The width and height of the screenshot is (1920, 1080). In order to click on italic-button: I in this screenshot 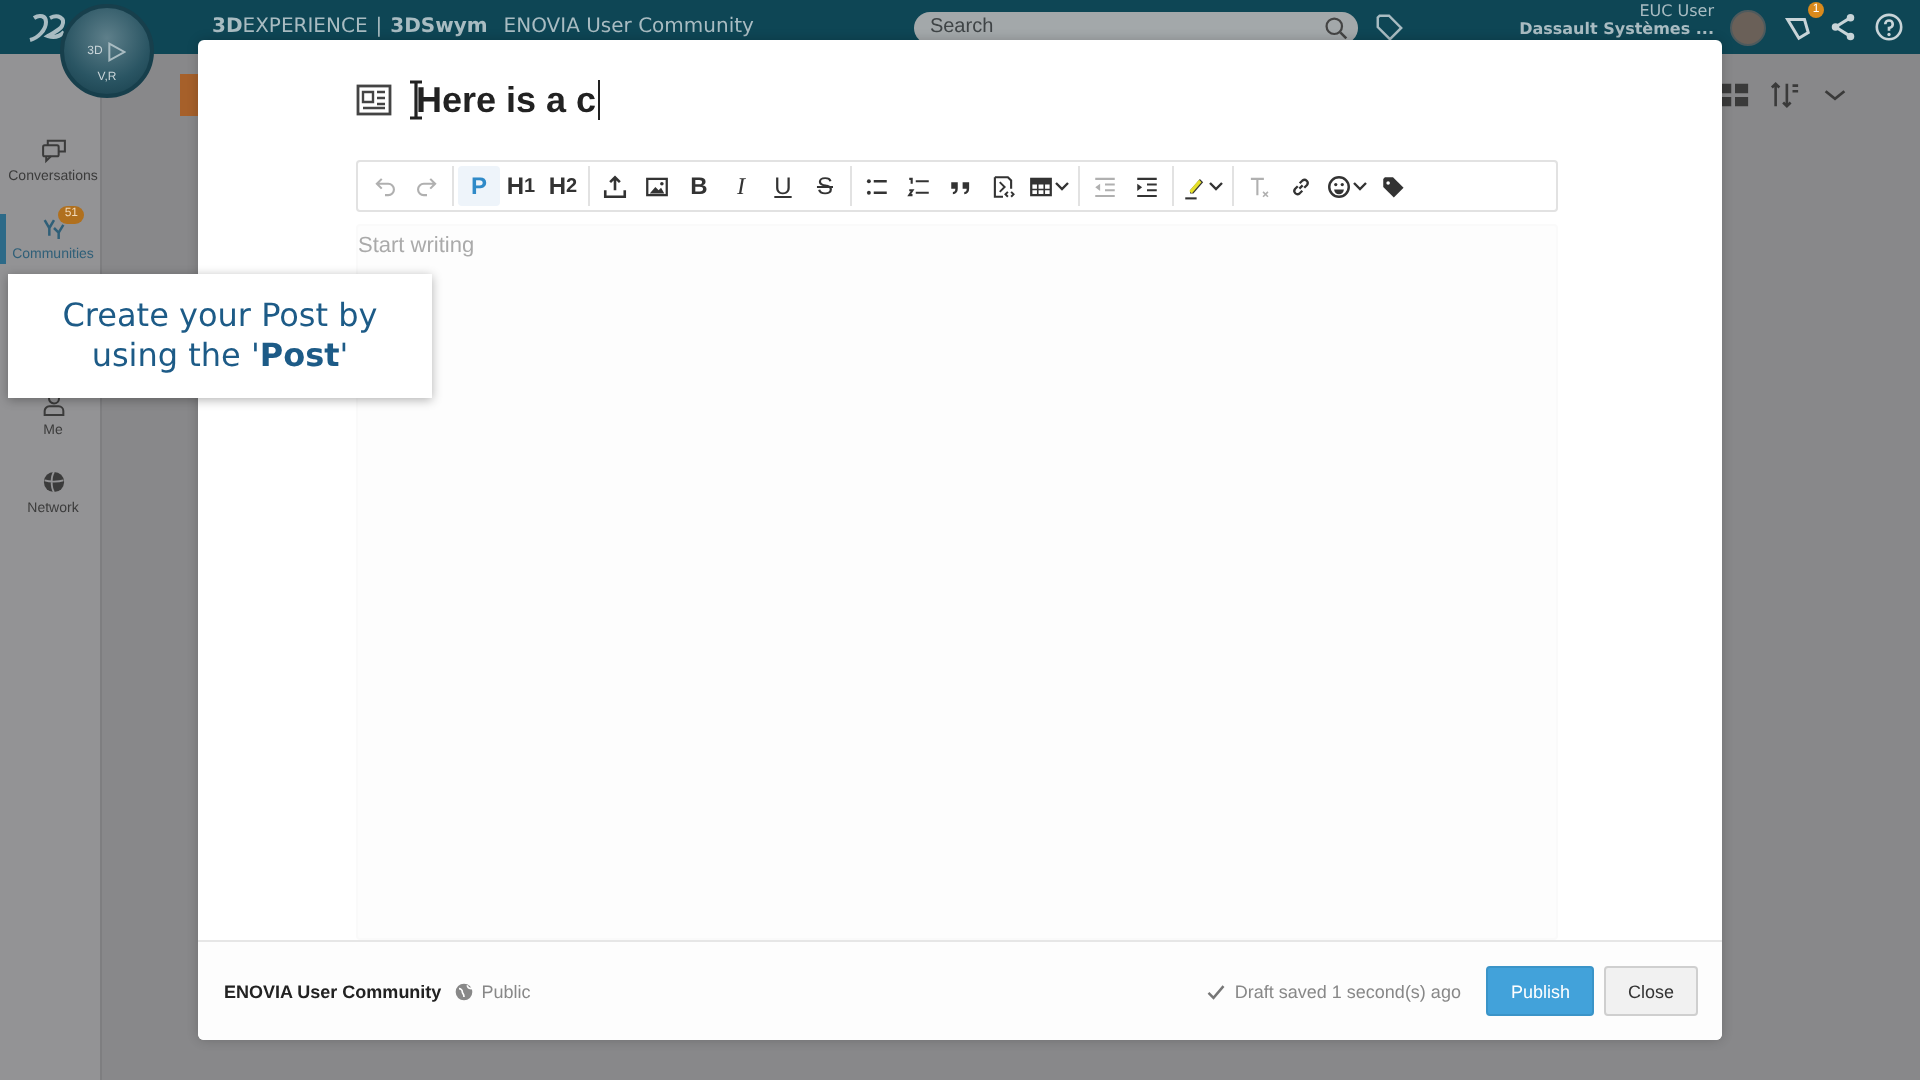, I will do `click(741, 186)`.